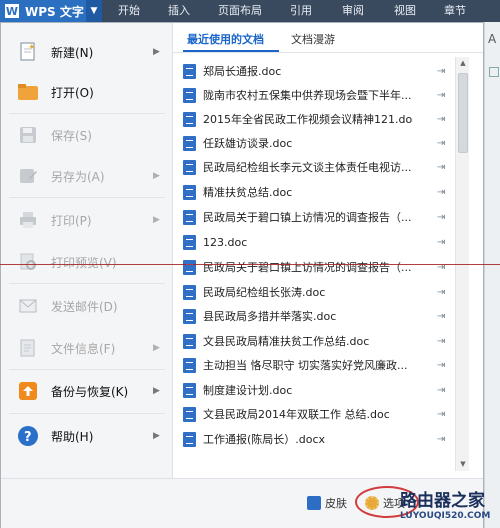  I want to click on file-name: 123.doc, so click(225, 242).